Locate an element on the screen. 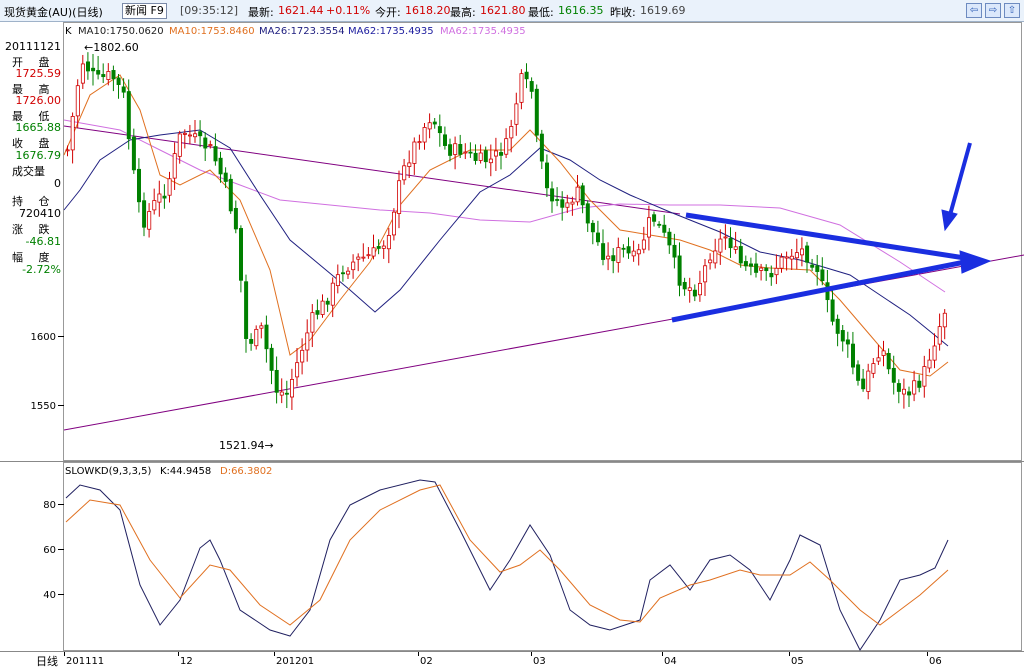 This screenshot has width=1024, height=672. kd-legend: SLOWKD(9,3,3,5) K:44.9458 D:66.3802 is located at coordinates (168, 471).